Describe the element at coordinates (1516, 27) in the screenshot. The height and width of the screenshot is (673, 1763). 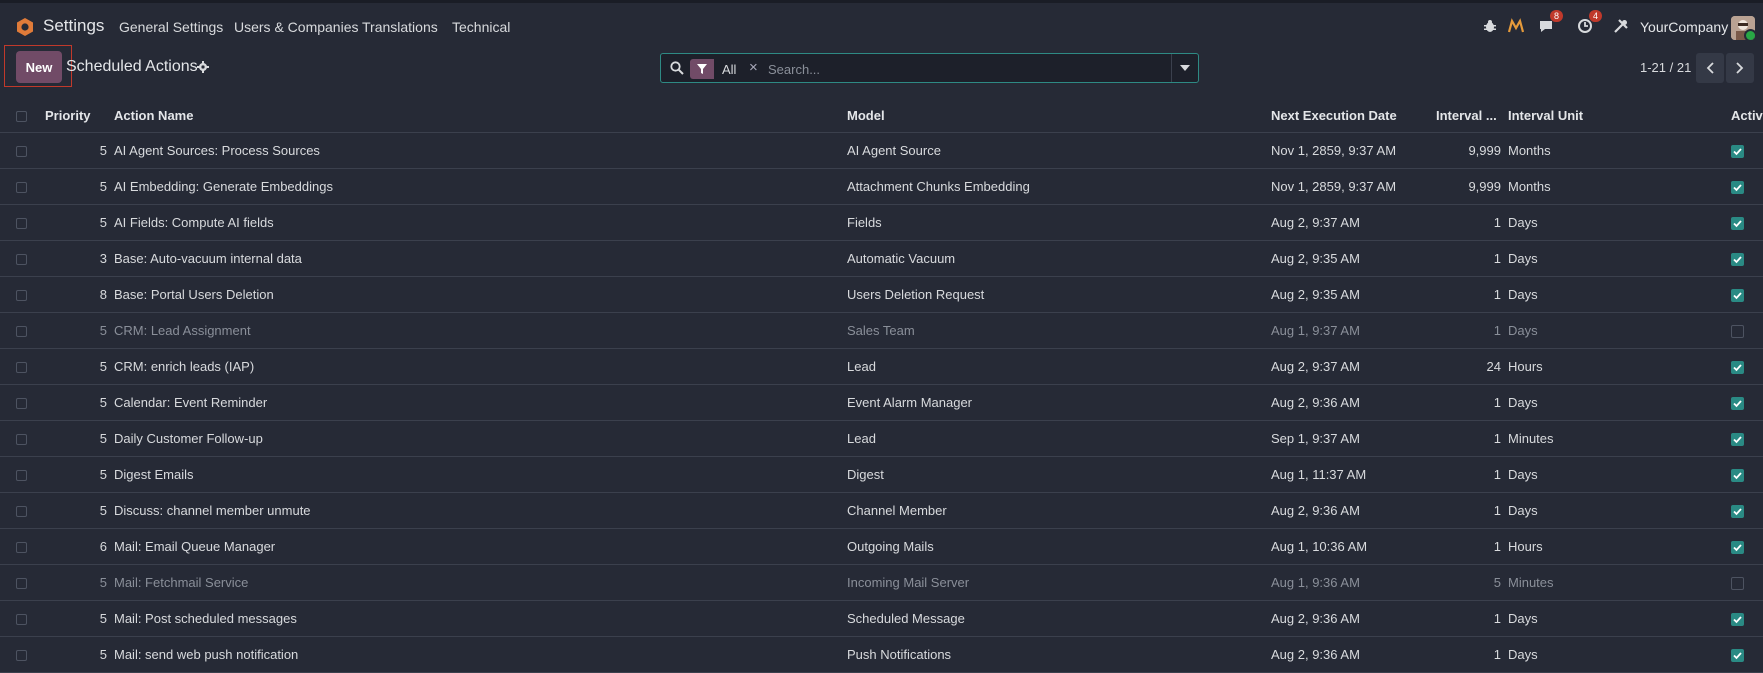
I see `ai-icon` at that location.